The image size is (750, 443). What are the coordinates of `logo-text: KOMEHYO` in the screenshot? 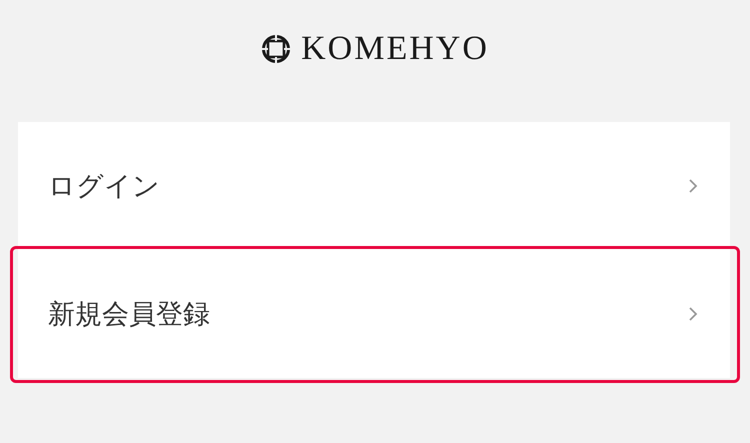 It's located at (395, 49).